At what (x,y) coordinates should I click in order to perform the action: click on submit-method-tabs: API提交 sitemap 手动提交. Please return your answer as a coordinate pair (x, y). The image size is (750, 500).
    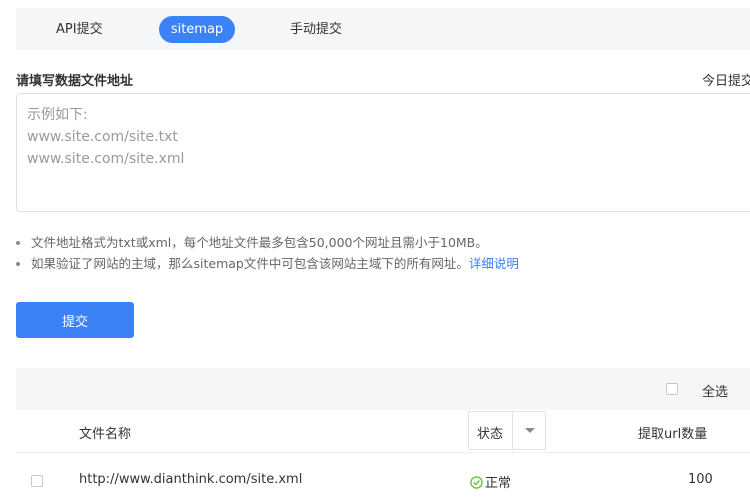
    Looking at the image, I should click on (383, 29).